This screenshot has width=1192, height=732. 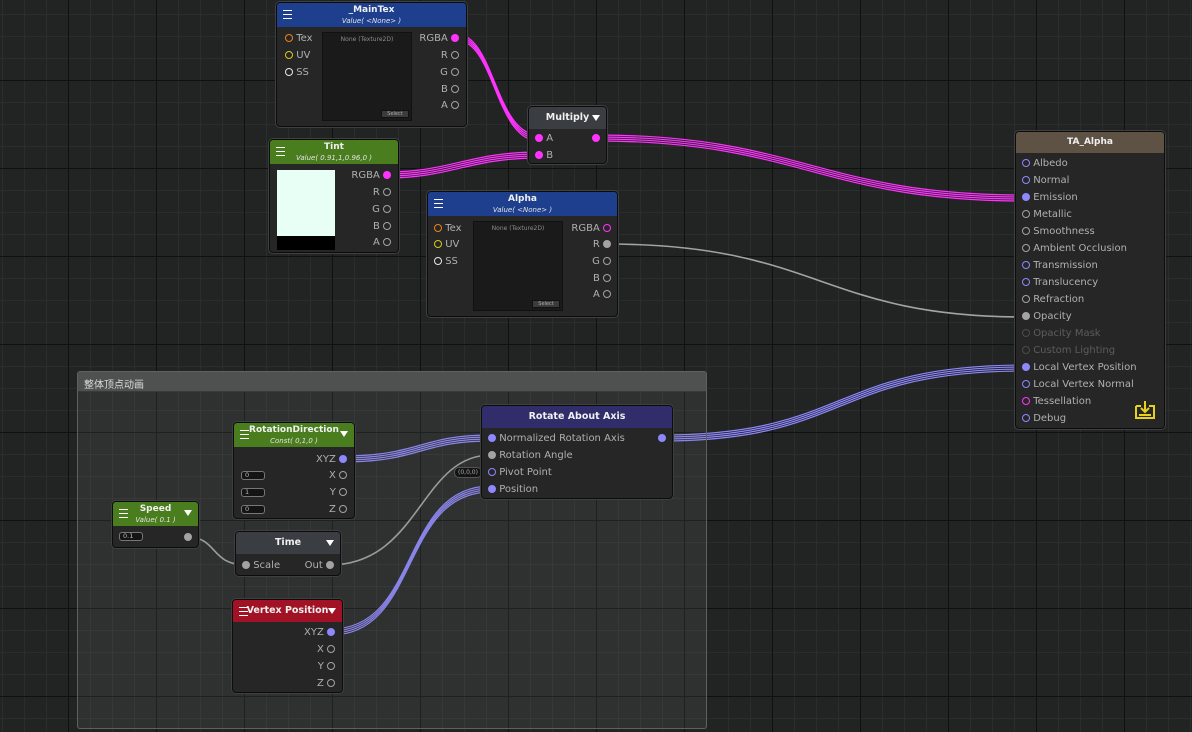 What do you see at coordinates (299, 39) in the screenshot?
I see `maintex-input-tex: Tex` at bounding box center [299, 39].